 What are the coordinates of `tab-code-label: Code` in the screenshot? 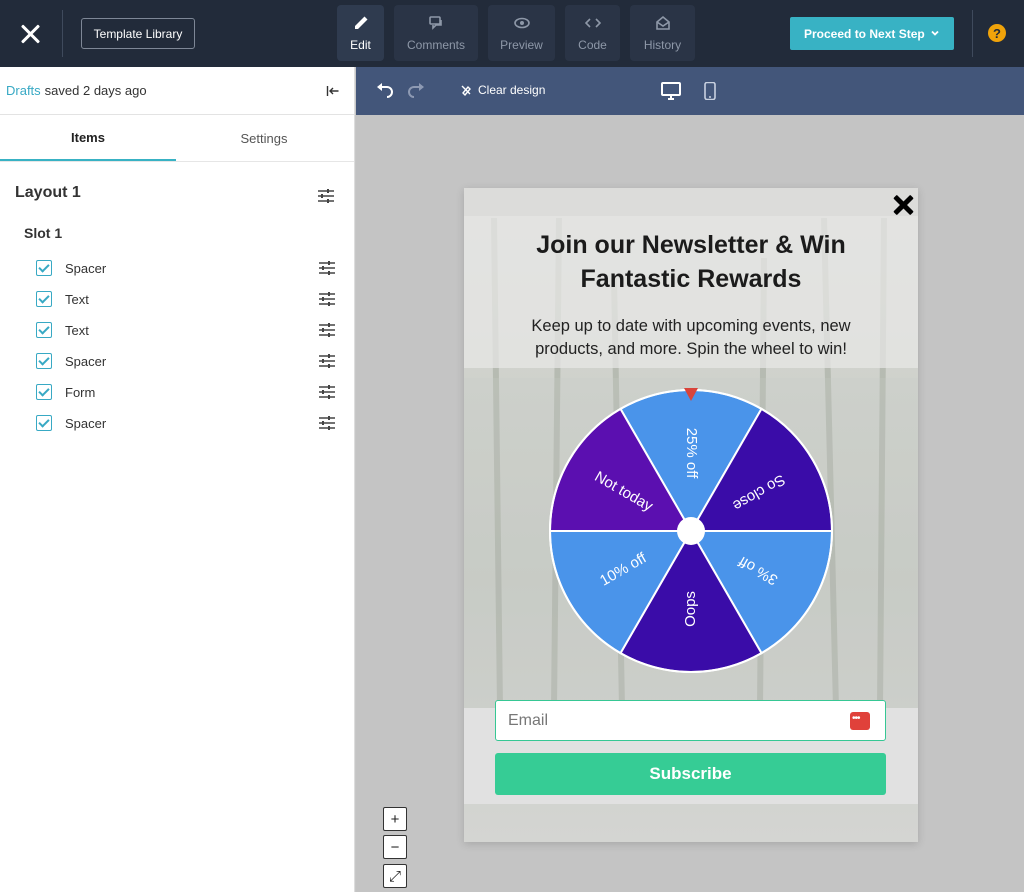 It's located at (592, 44).